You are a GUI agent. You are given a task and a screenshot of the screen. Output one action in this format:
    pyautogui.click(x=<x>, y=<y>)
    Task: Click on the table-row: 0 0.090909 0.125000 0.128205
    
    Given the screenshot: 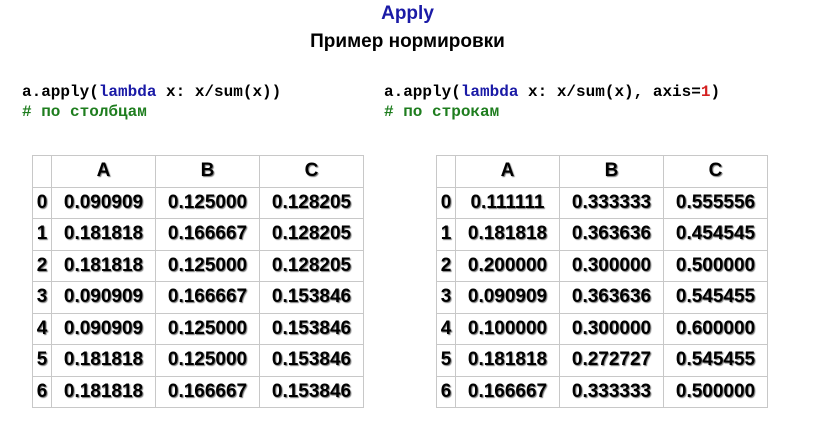 What is the action you would take?
    pyautogui.click(x=198, y=202)
    